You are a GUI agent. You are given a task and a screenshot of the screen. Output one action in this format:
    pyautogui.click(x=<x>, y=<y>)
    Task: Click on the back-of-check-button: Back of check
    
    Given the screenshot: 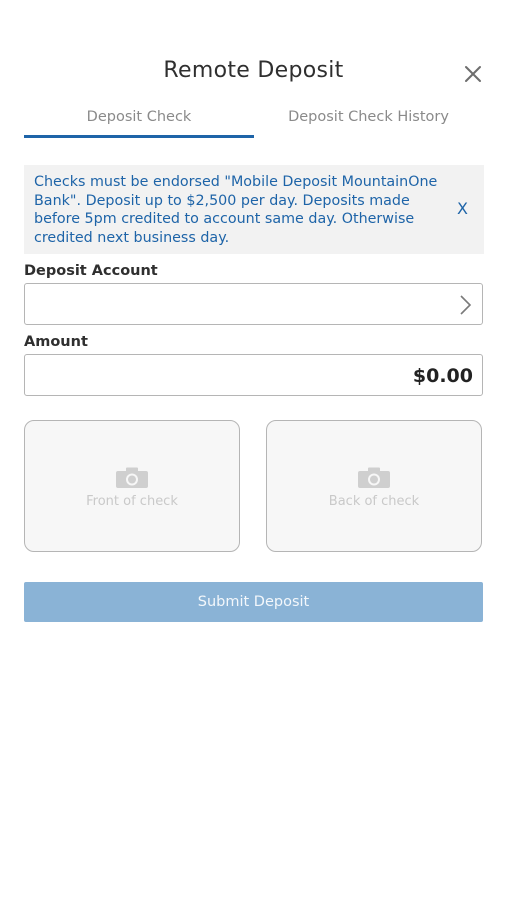 What is the action you would take?
    pyautogui.click(x=374, y=486)
    